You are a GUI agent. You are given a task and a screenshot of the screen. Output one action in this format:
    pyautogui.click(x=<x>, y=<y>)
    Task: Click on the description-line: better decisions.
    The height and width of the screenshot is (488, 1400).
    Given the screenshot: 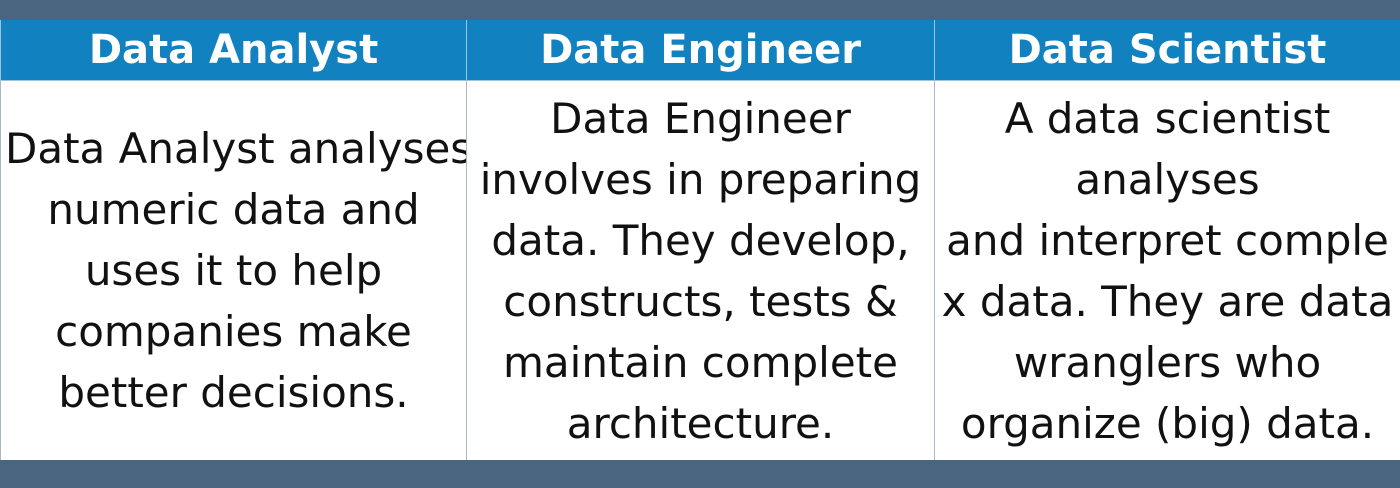 What is the action you would take?
    pyautogui.click(x=233, y=392)
    